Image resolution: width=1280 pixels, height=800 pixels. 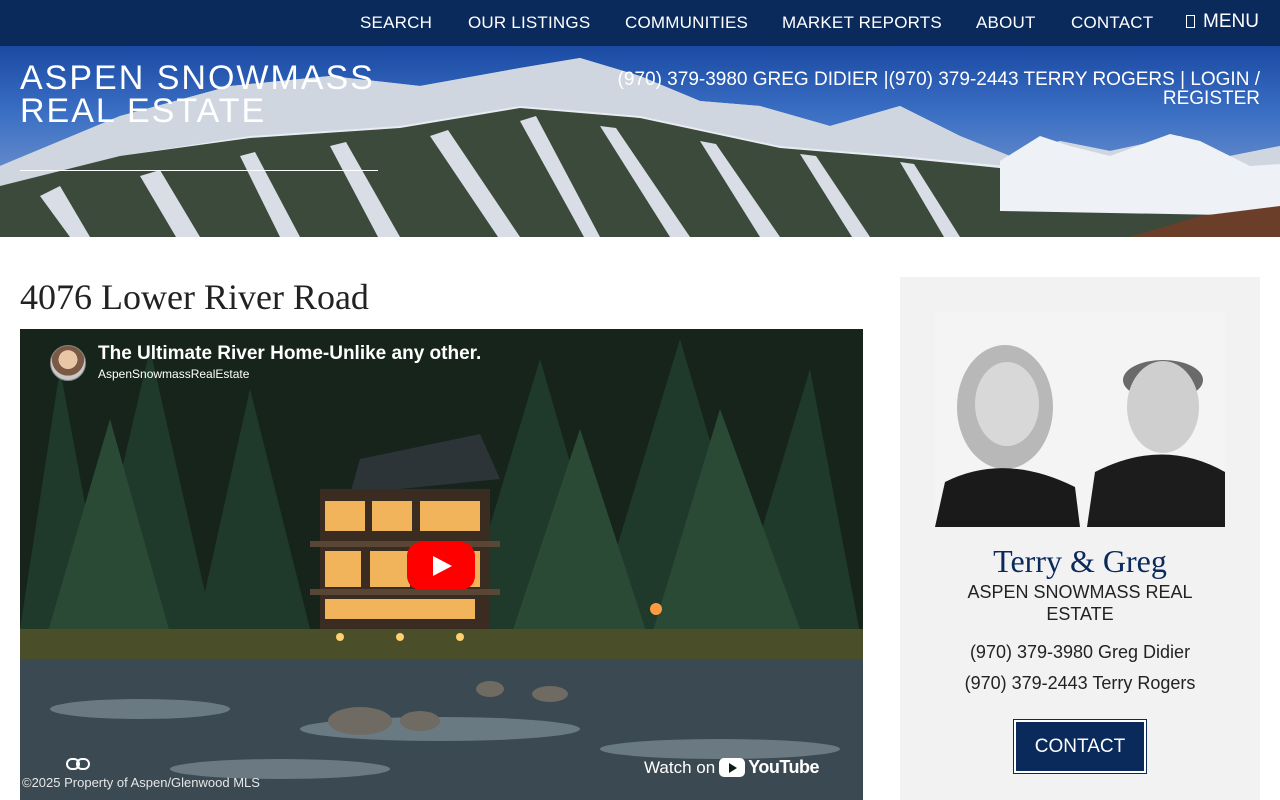 What do you see at coordinates (1080, 561) in the screenshot?
I see `agent-names: Terry & Greg` at bounding box center [1080, 561].